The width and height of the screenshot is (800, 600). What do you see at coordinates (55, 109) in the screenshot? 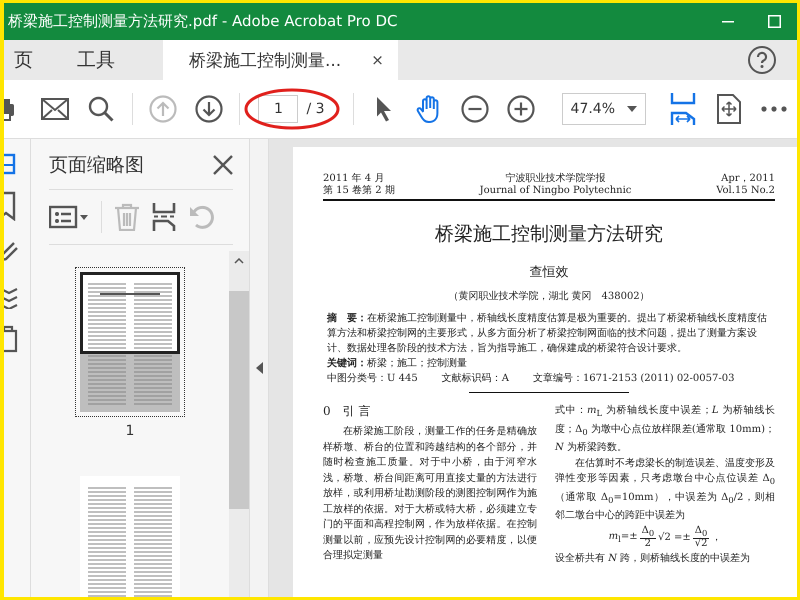
I see `envelope-icon` at bounding box center [55, 109].